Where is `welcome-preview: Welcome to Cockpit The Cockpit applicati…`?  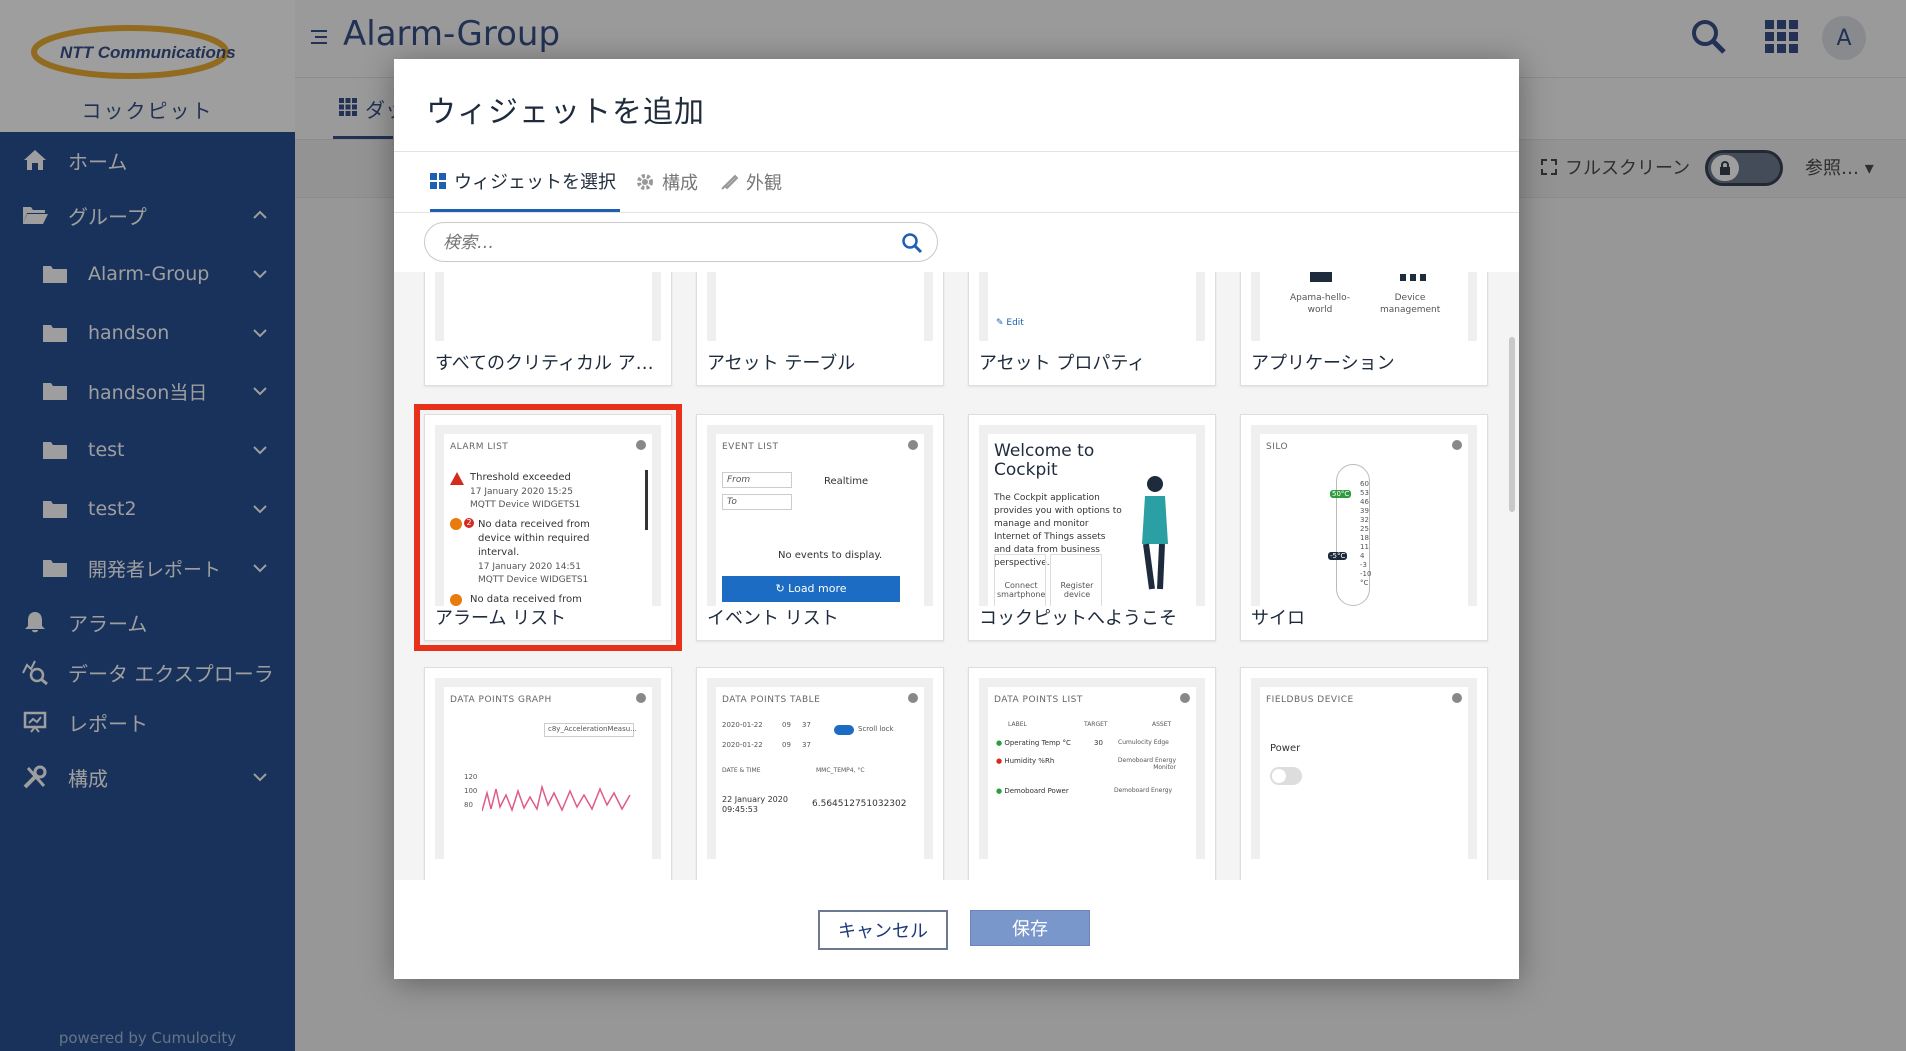 welcome-preview: Welcome to Cockpit The Cockpit applicati… is located at coordinates (1092, 520).